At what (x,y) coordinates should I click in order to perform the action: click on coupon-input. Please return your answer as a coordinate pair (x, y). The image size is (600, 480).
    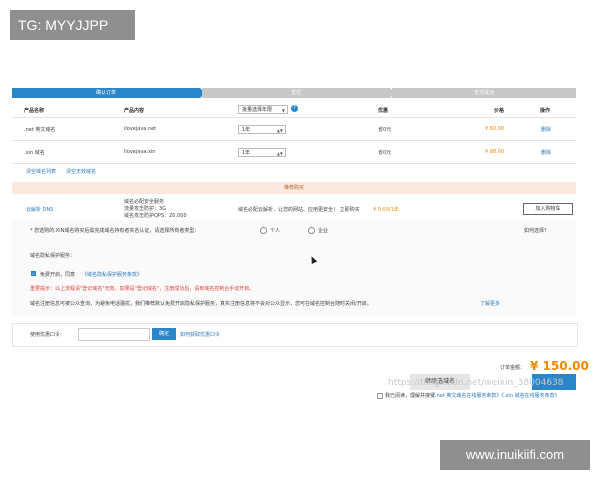
    Looking at the image, I should click on (114, 334).